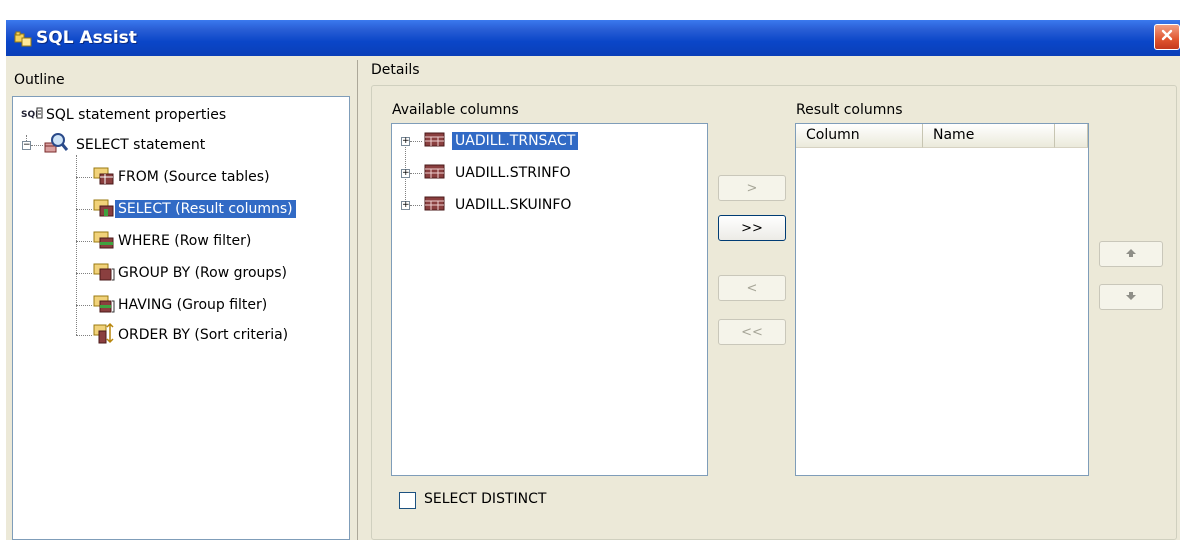  What do you see at coordinates (752, 228) in the screenshot?
I see `add-all-columns-button: >>` at bounding box center [752, 228].